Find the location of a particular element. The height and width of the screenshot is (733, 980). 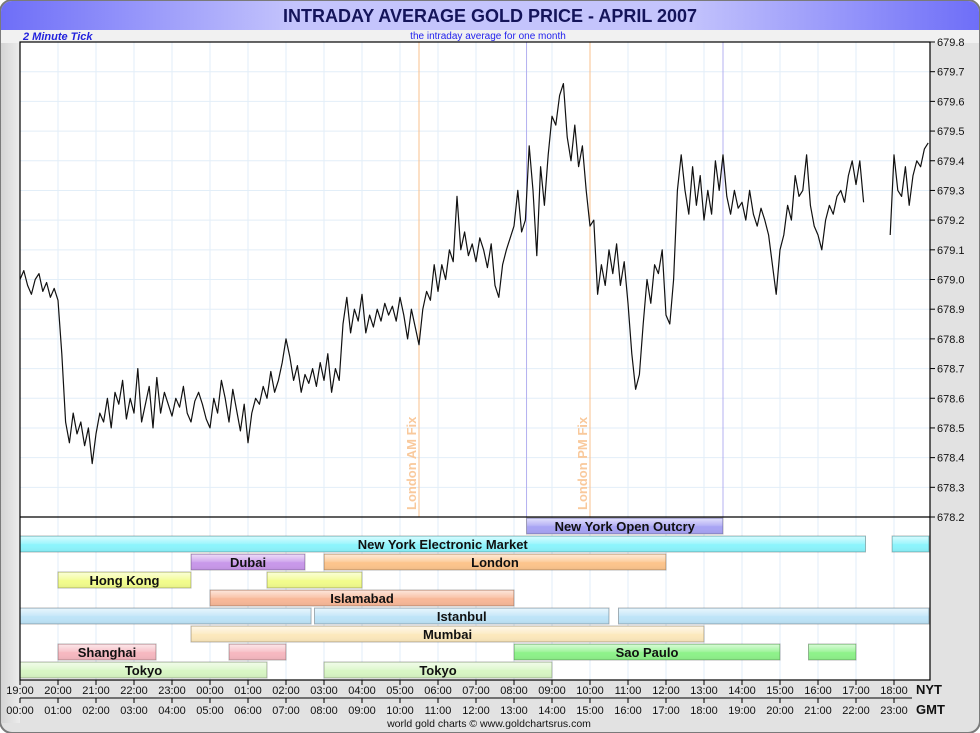

x-tick-label-nyt: 13:00 is located at coordinates (704, 691).